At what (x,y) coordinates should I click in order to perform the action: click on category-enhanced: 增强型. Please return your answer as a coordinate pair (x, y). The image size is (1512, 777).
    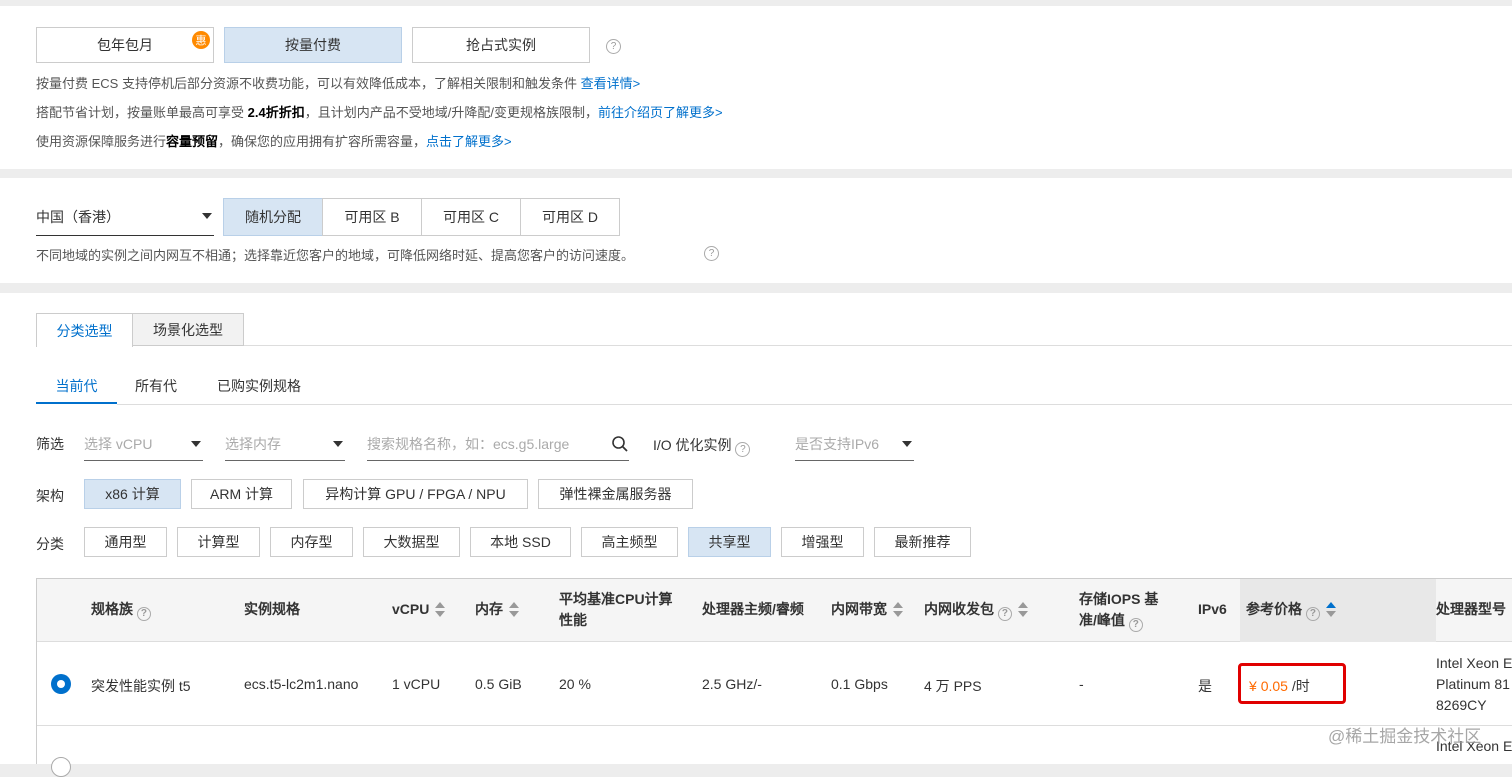
    Looking at the image, I should click on (822, 542).